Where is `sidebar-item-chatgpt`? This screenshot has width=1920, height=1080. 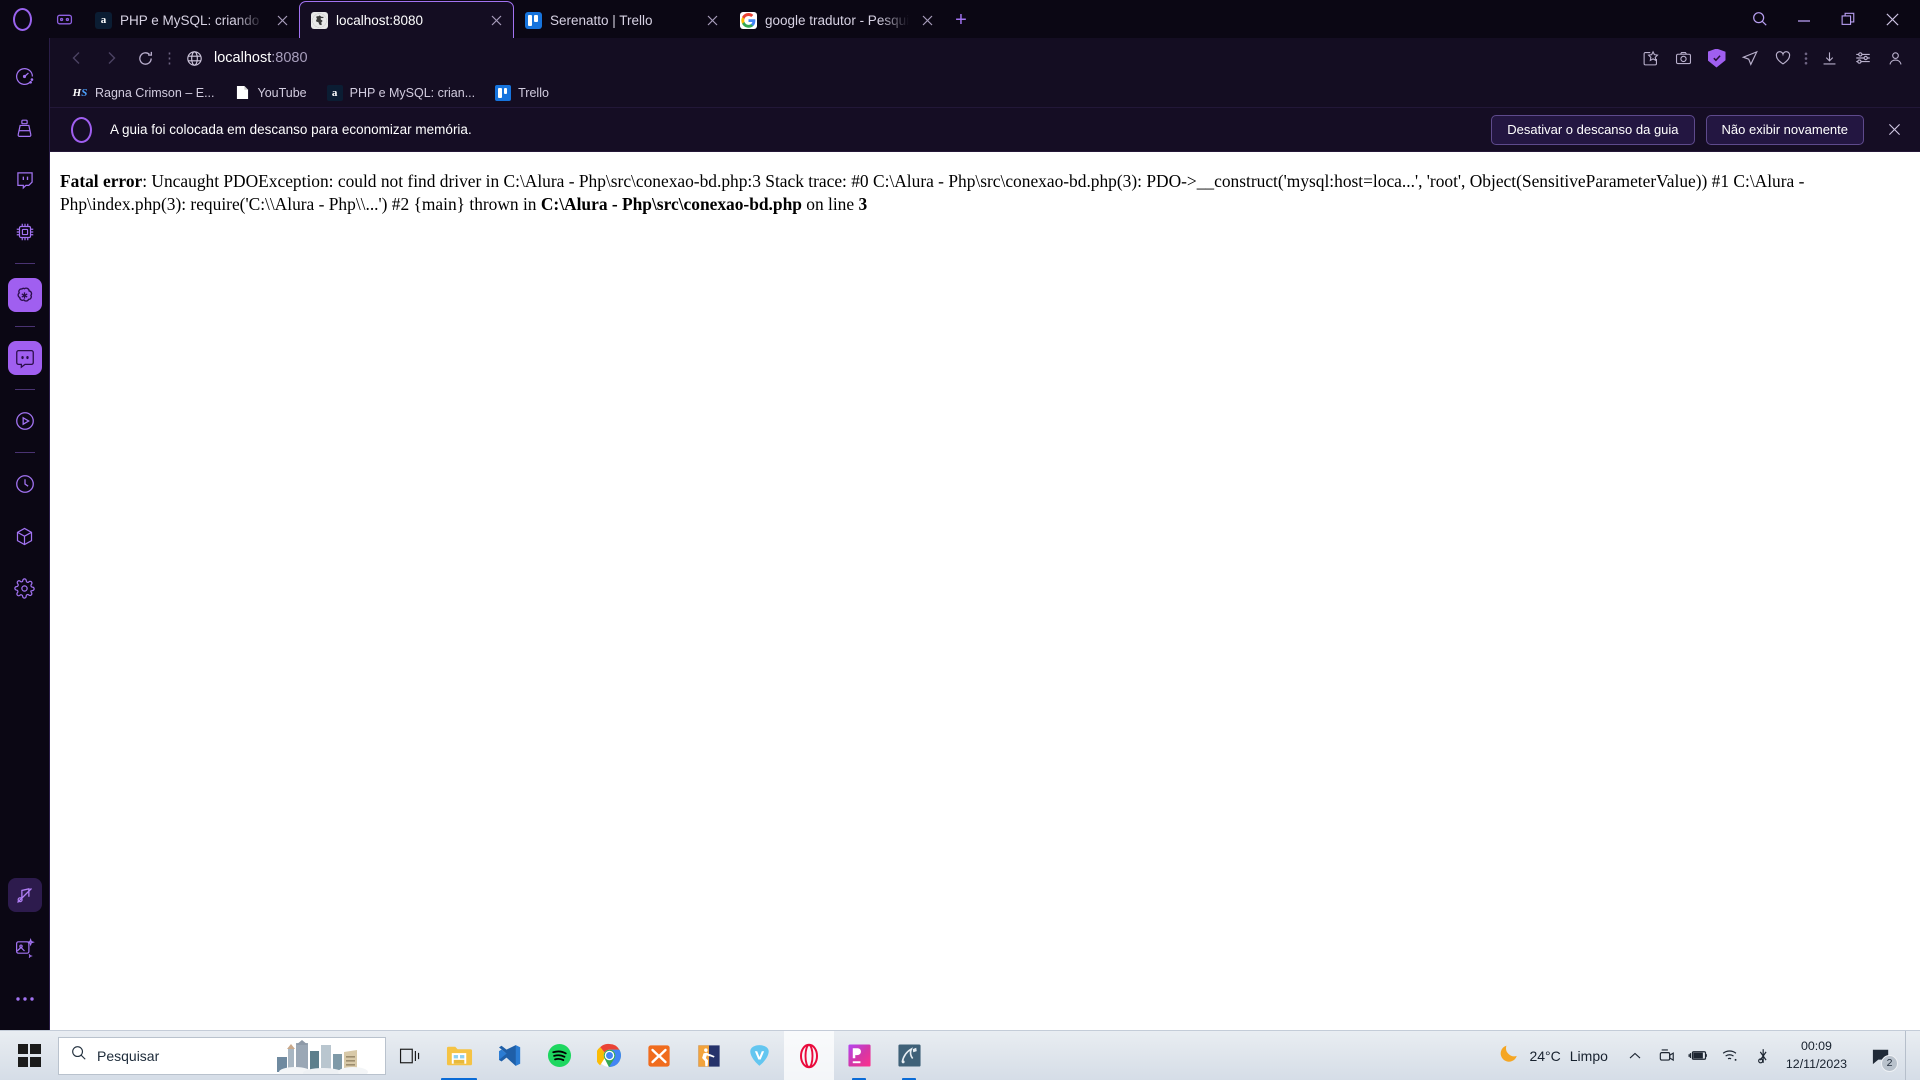 sidebar-item-chatgpt is located at coordinates (24, 295).